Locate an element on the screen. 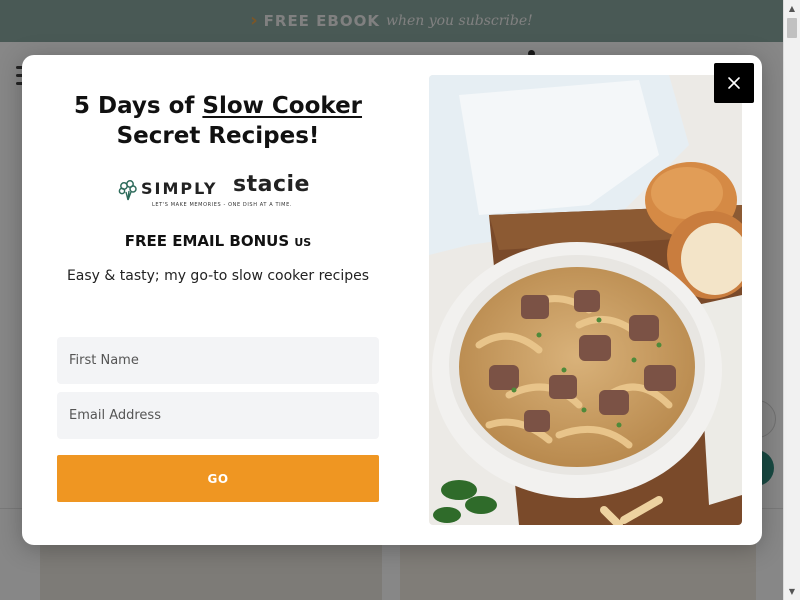 The image size is (800, 600). go-button: GO is located at coordinates (218, 478).